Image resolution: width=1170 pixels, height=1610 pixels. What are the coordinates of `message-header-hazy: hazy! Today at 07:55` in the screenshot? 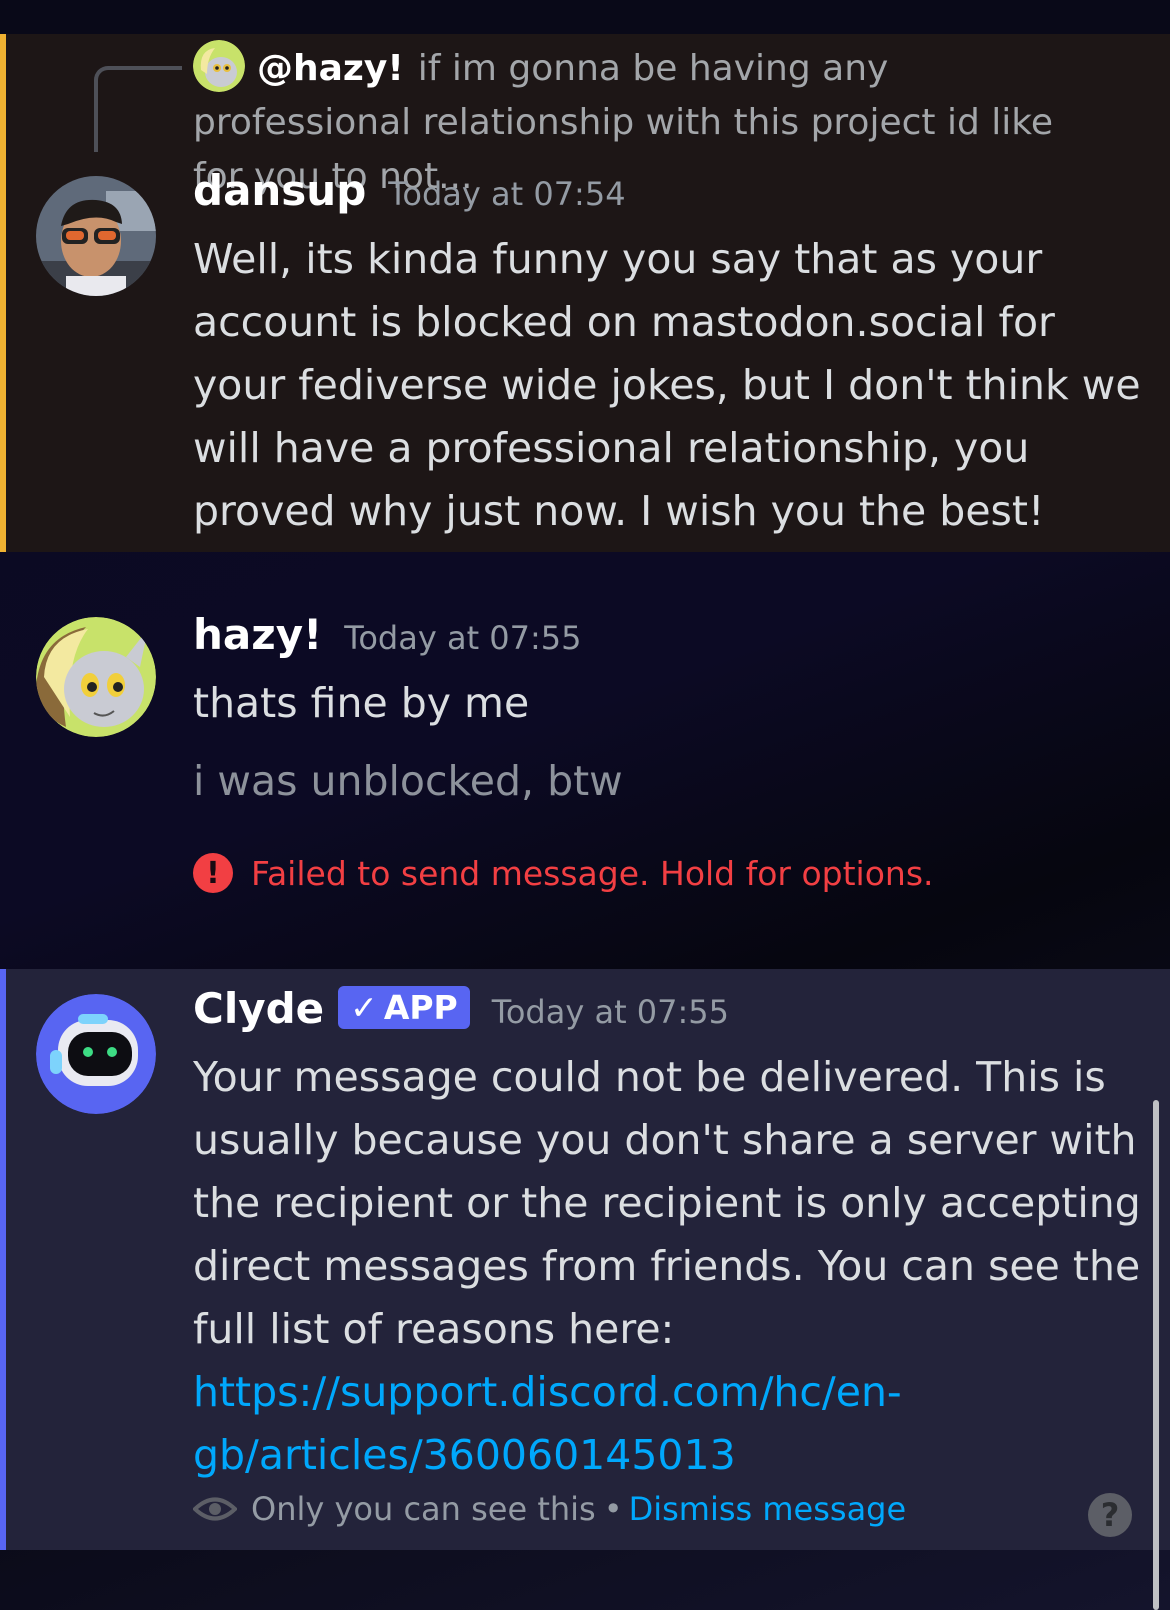 It's located at (387, 634).